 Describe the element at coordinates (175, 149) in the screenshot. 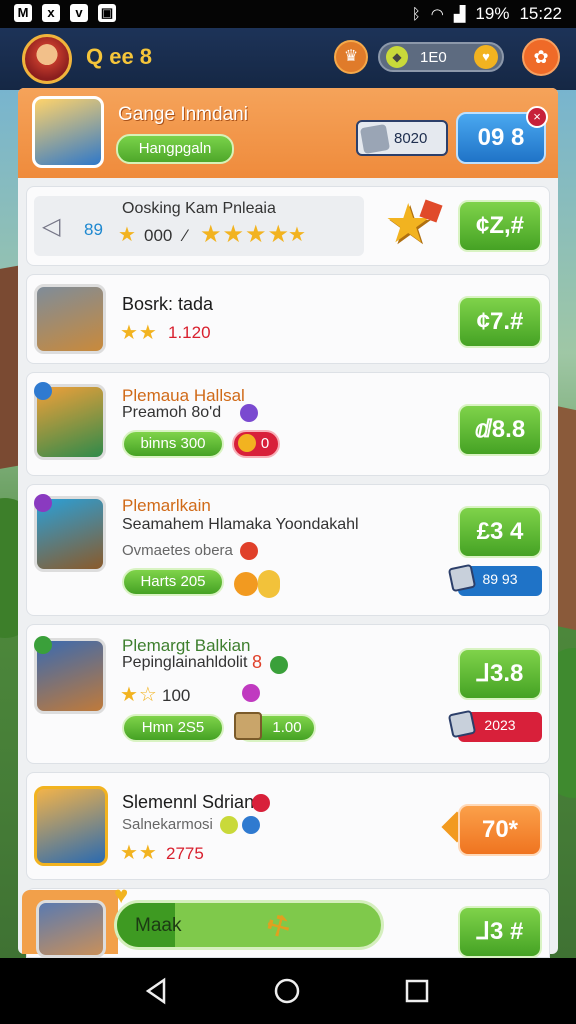

I see `featured-tag: Hangpgaln` at that location.